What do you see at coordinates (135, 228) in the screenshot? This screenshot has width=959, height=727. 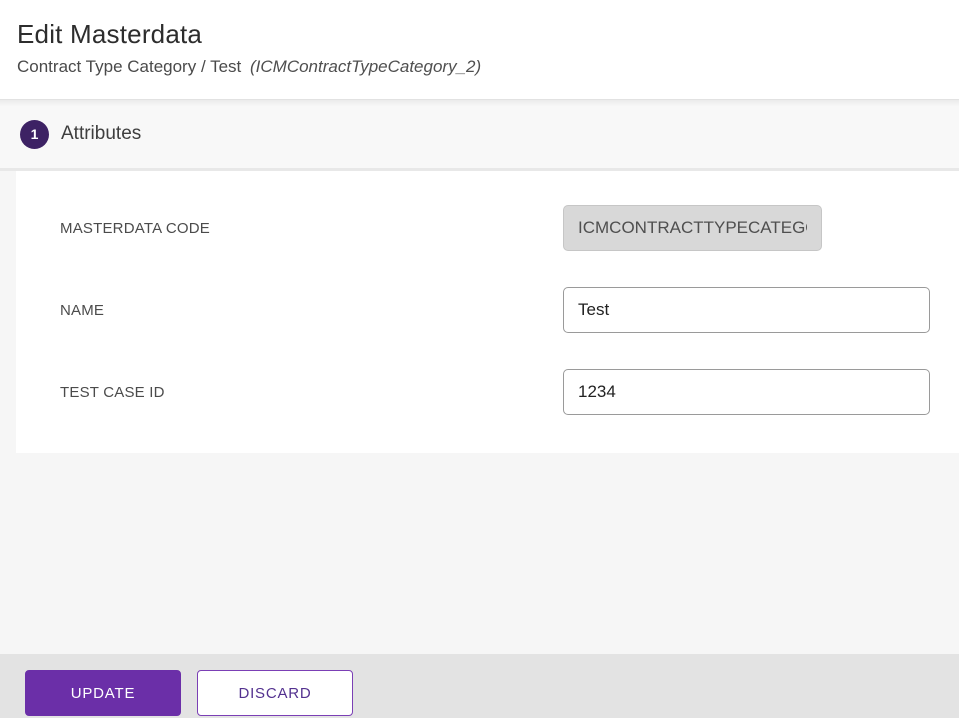 I see `masterdata-code-label: MASTERDATA CODE` at bounding box center [135, 228].